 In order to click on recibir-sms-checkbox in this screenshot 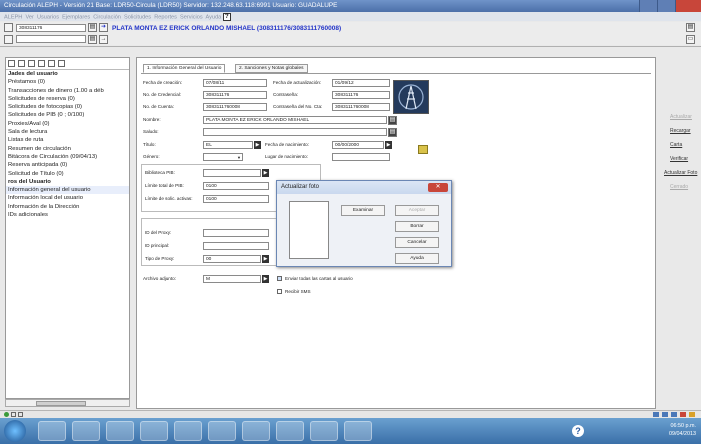, I will do `click(279, 291)`.